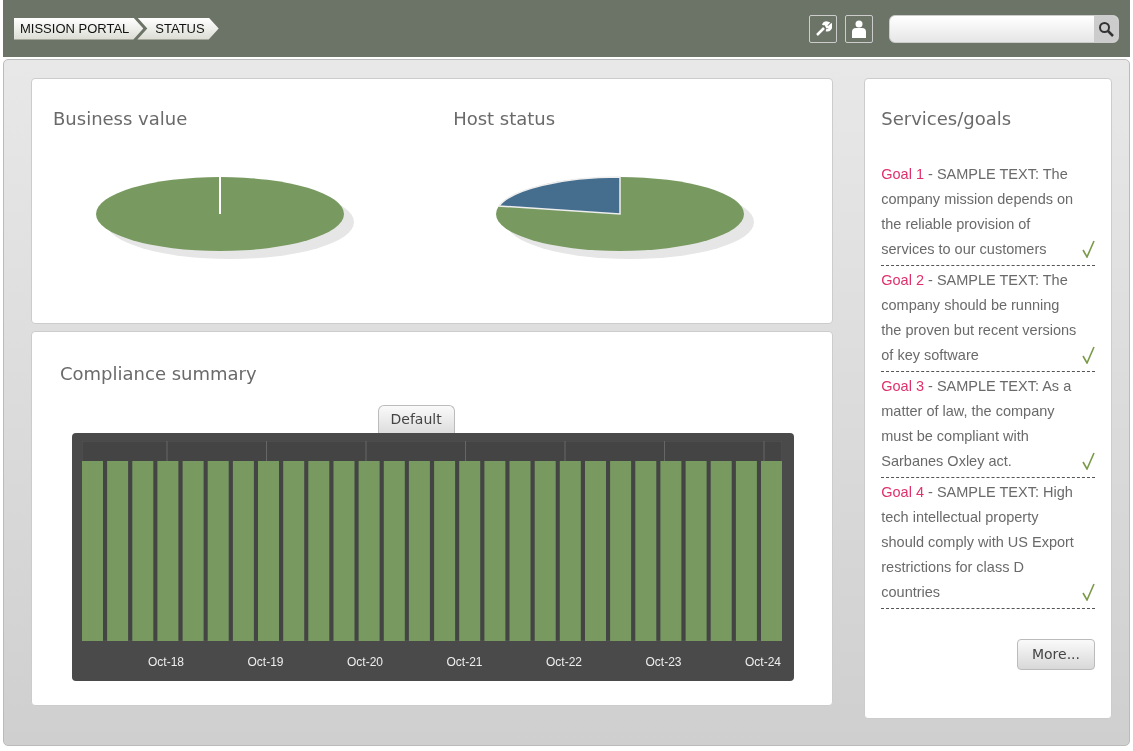 The width and height of the screenshot is (1133, 751). I want to click on goal-text: Goal 4 - SAMPLE TEXT: High tech intellectual property should comply with US Export restrictions for class D countries, so click(978, 542).